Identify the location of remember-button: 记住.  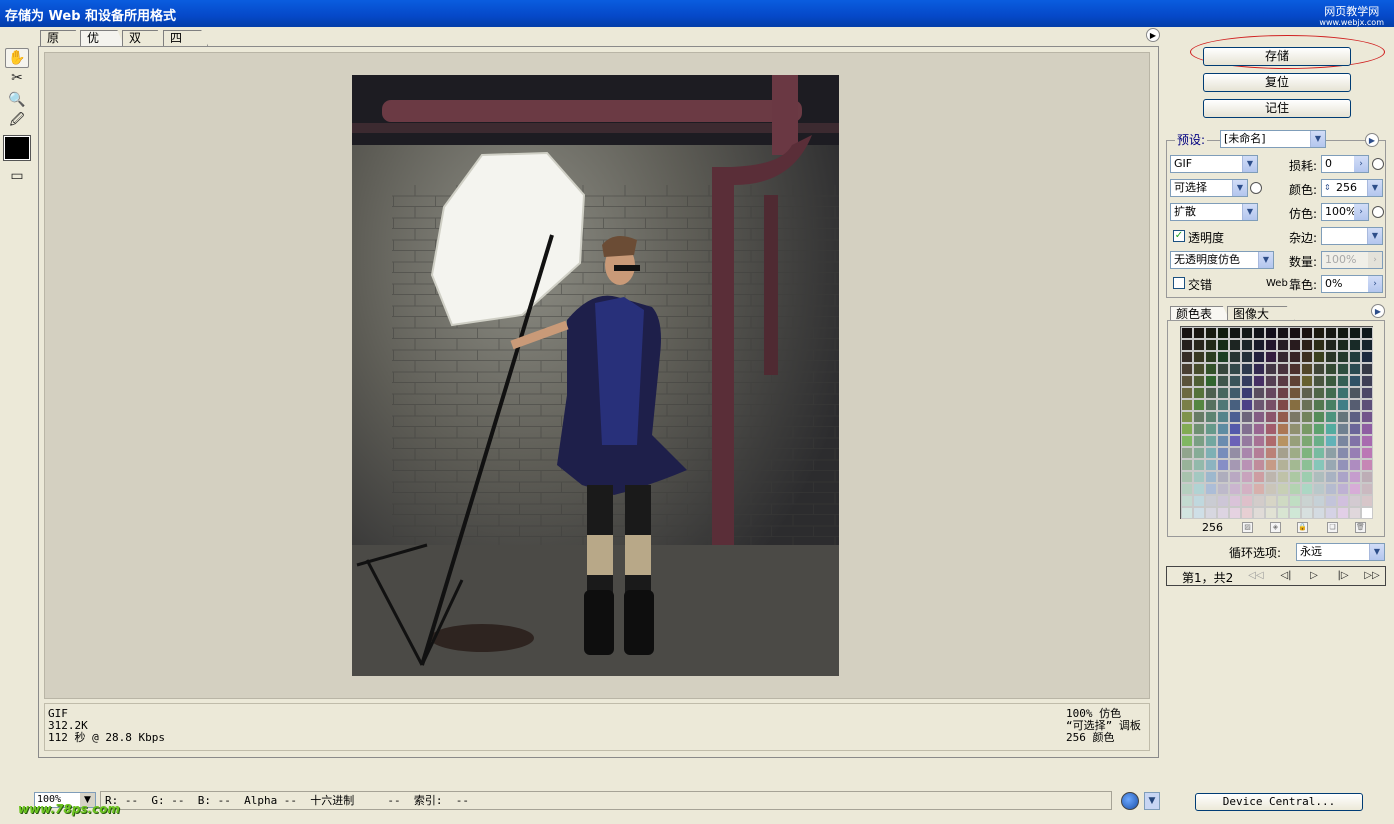
(1277, 108).